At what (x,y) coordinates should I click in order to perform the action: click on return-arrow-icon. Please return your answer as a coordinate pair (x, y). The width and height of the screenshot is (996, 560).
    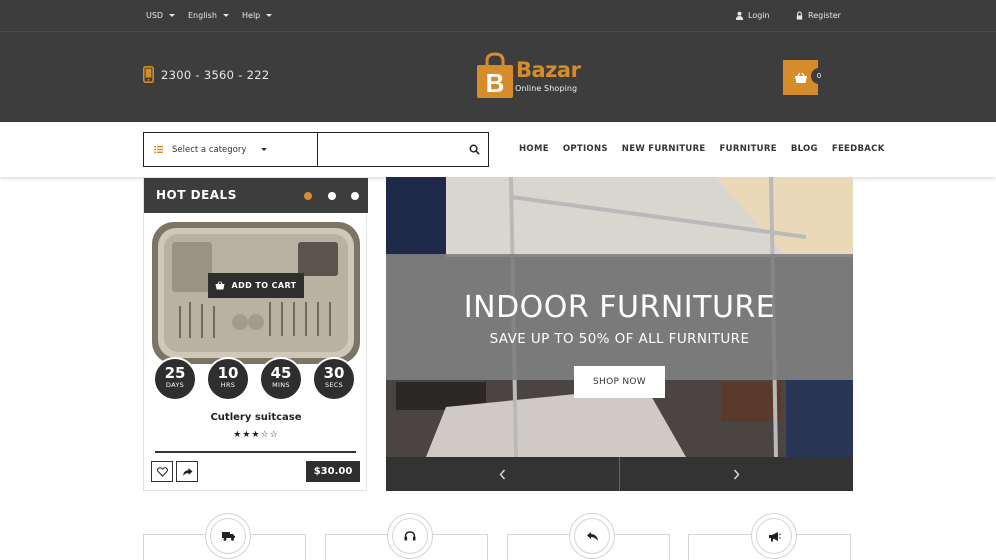
    Looking at the image, I should click on (592, 536).